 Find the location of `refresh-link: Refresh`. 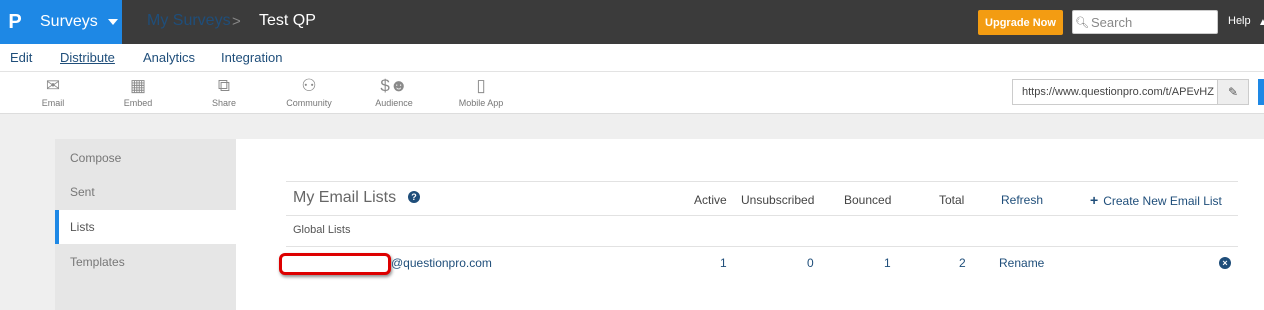

refresh-link: Refresh is located at coordinates (1022, 200).